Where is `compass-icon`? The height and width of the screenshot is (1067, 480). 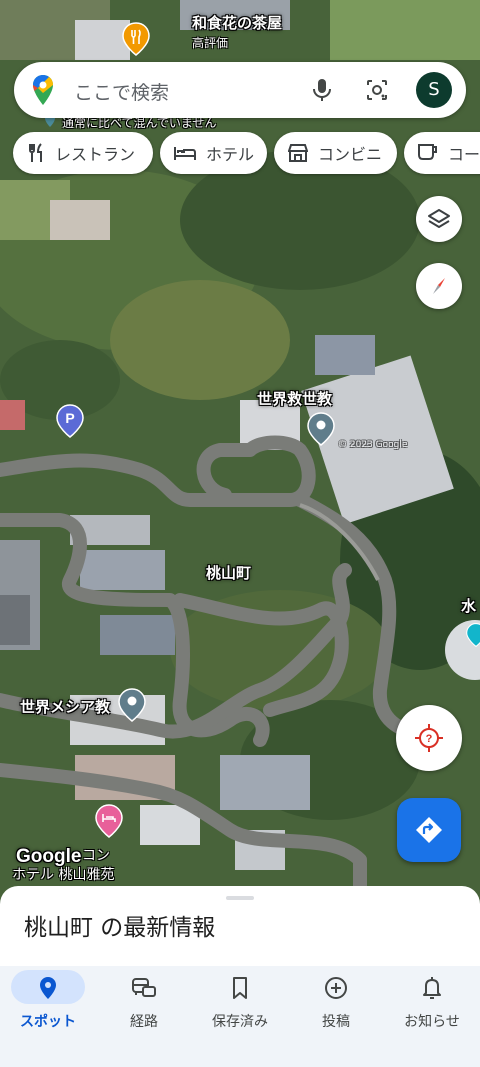
compass-icon is located at coordinates (439, 286).